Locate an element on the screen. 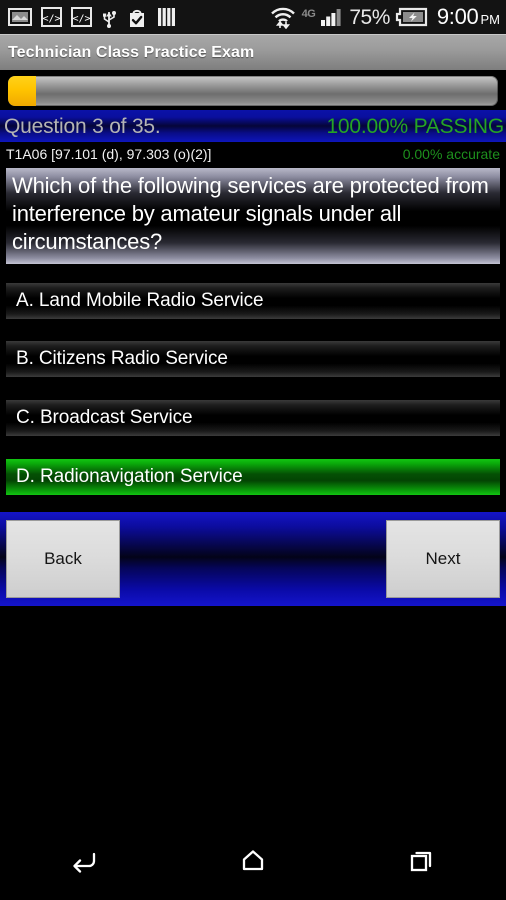  answer-option-c: C. Broadcast Service is located at coordinates (253, 418).